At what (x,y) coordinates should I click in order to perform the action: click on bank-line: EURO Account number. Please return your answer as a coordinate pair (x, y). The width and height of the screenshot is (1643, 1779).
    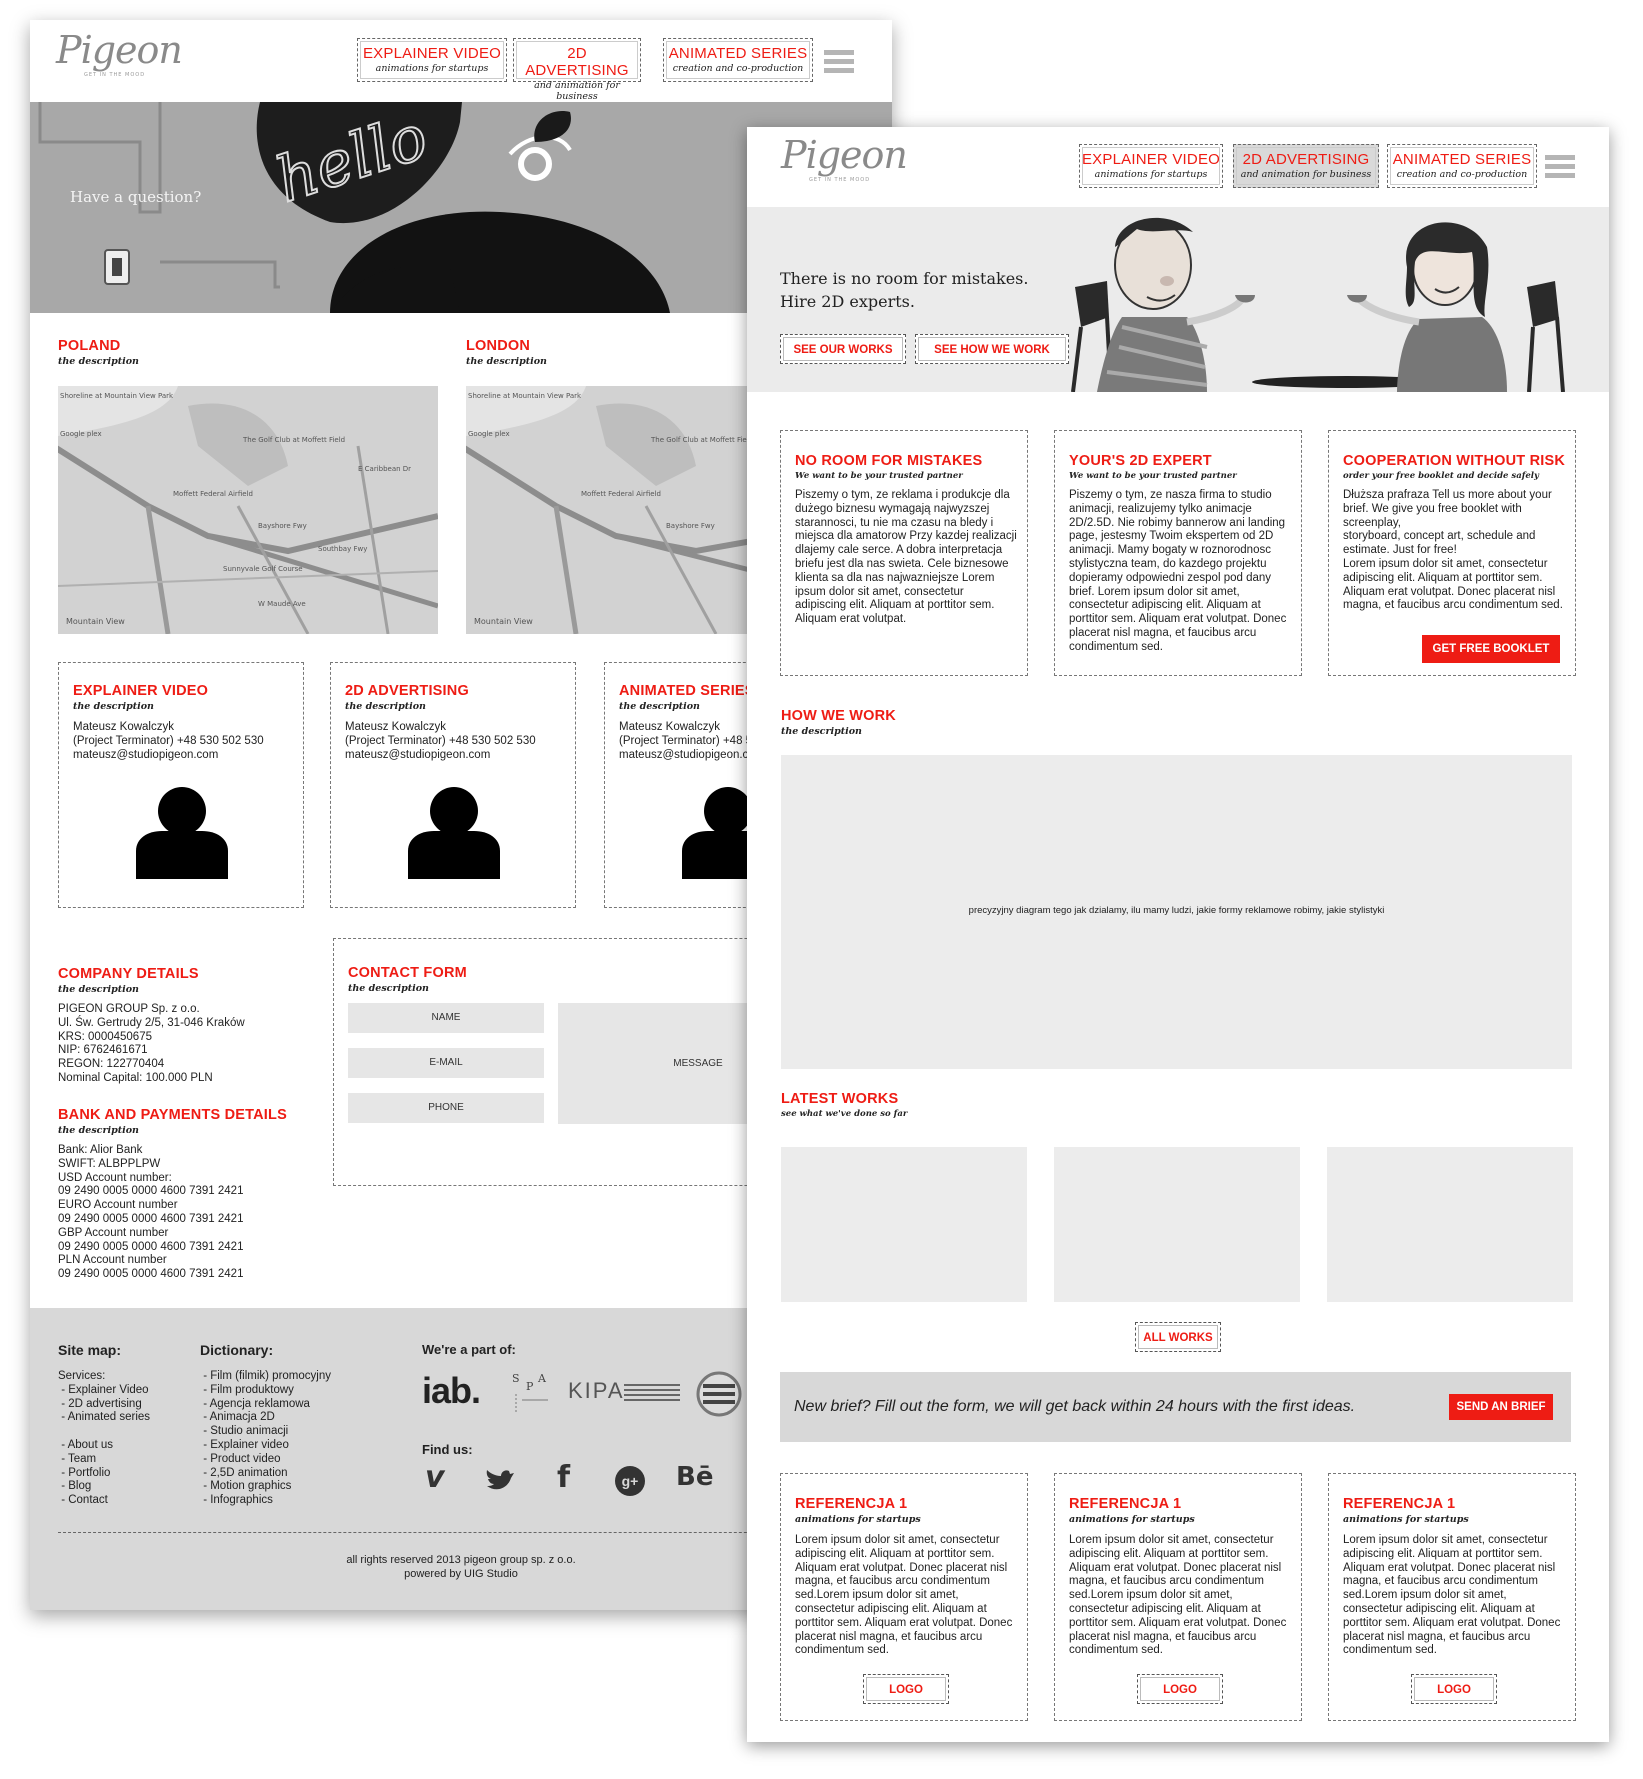
    Looking at the image, I should click on (118, 1205).